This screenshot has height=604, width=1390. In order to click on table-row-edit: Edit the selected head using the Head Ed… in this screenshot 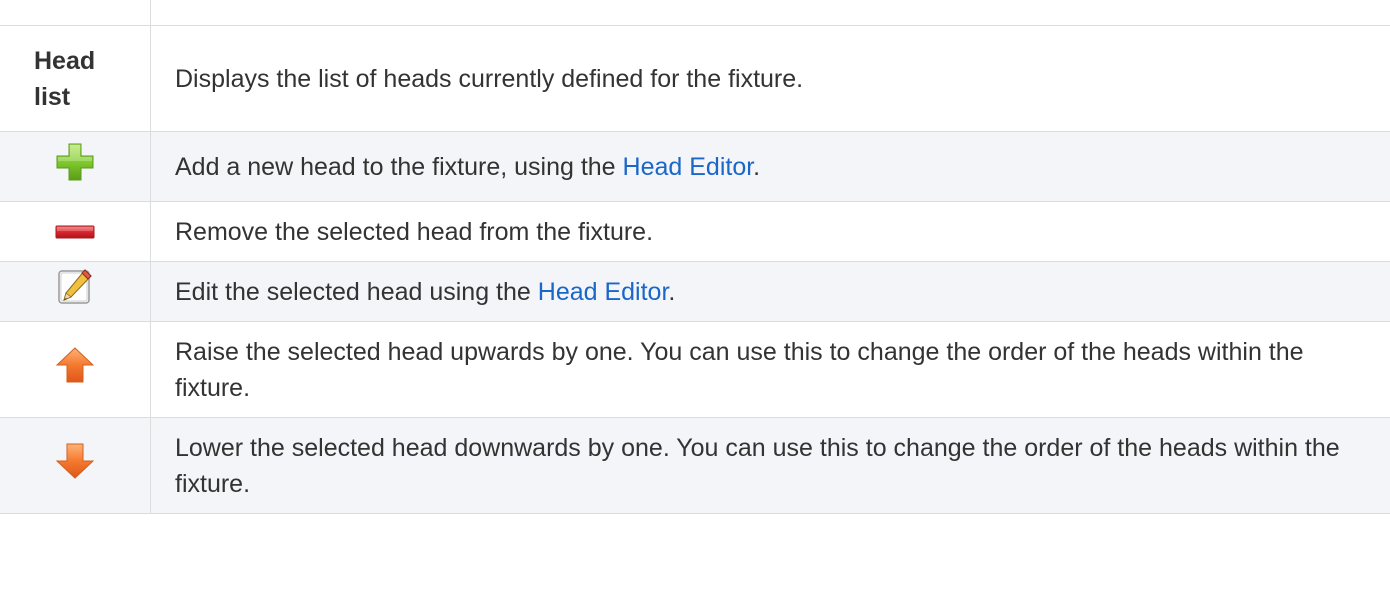, I will do `click(695, 291)`.